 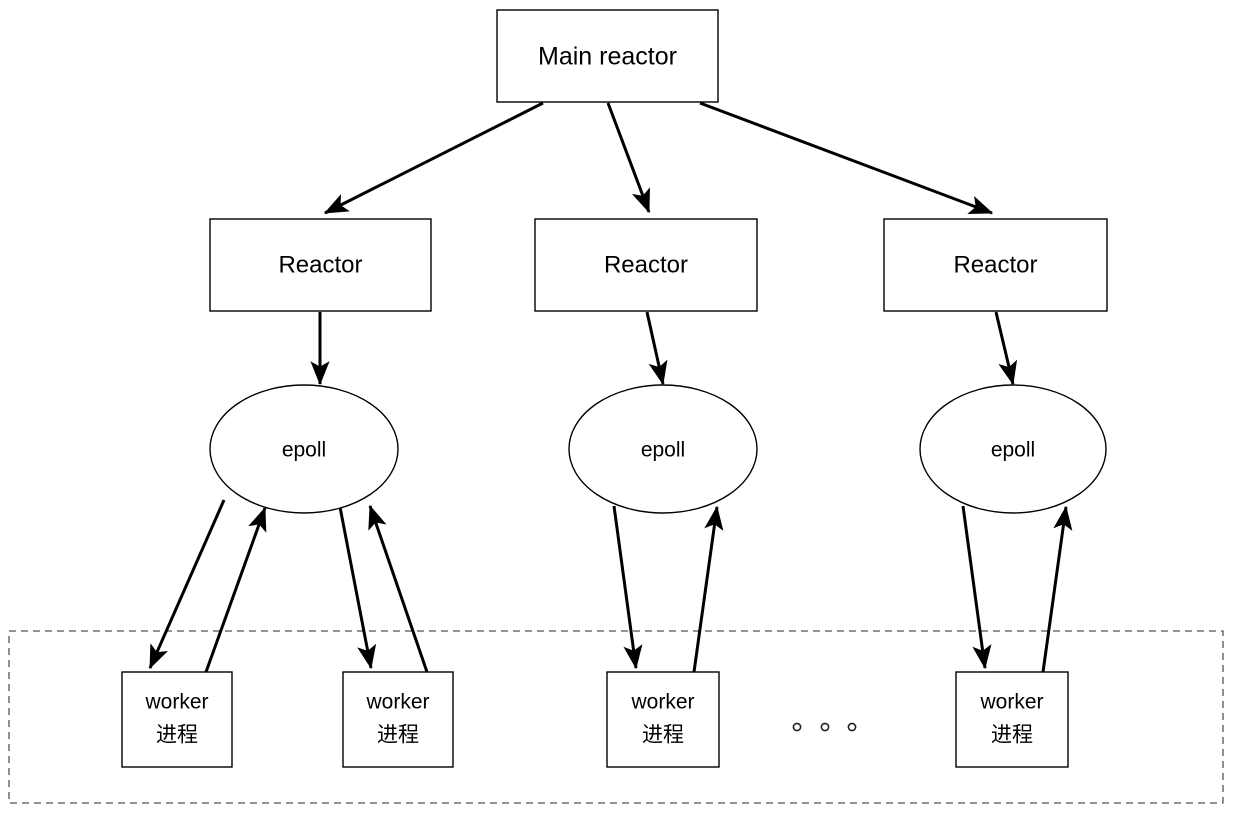 I want to click on worker-2-label-line2: 进程, so click(x=398, y=735).